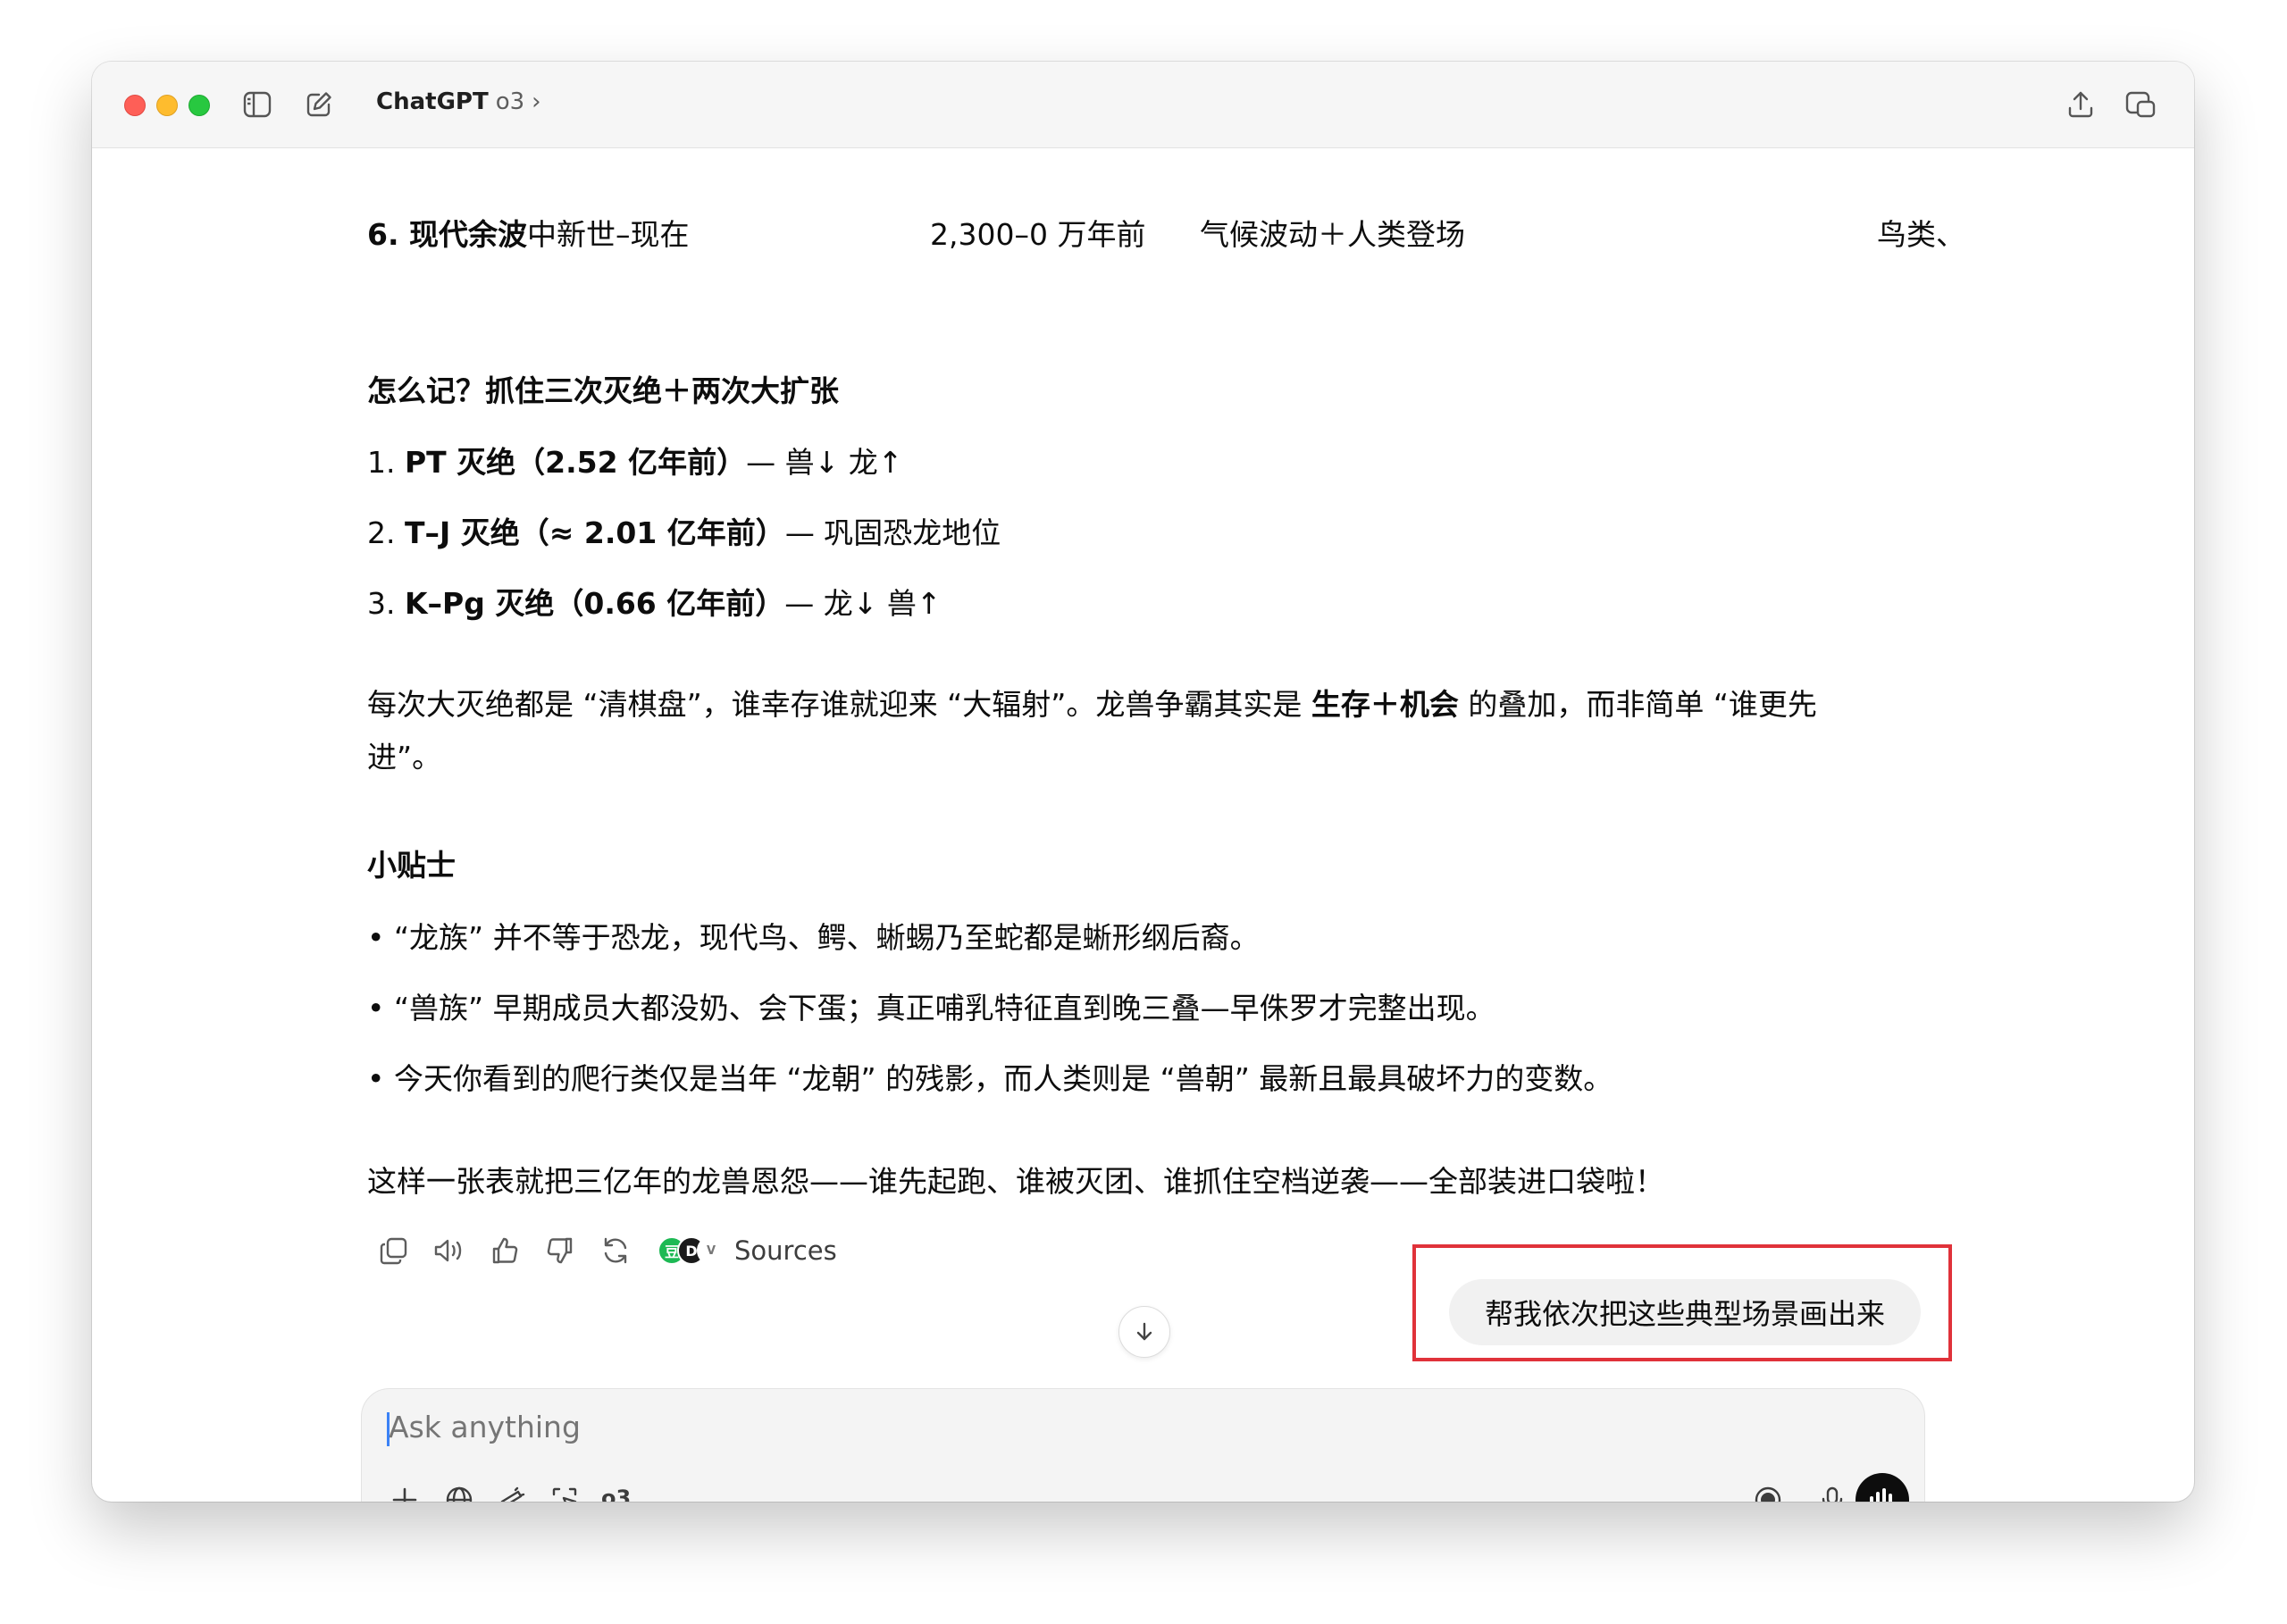 This screenshot has width=2287, height=1624. Describe the element at coordinates (1768, 1494) in the screenshot. I see `record-dot` at that location.